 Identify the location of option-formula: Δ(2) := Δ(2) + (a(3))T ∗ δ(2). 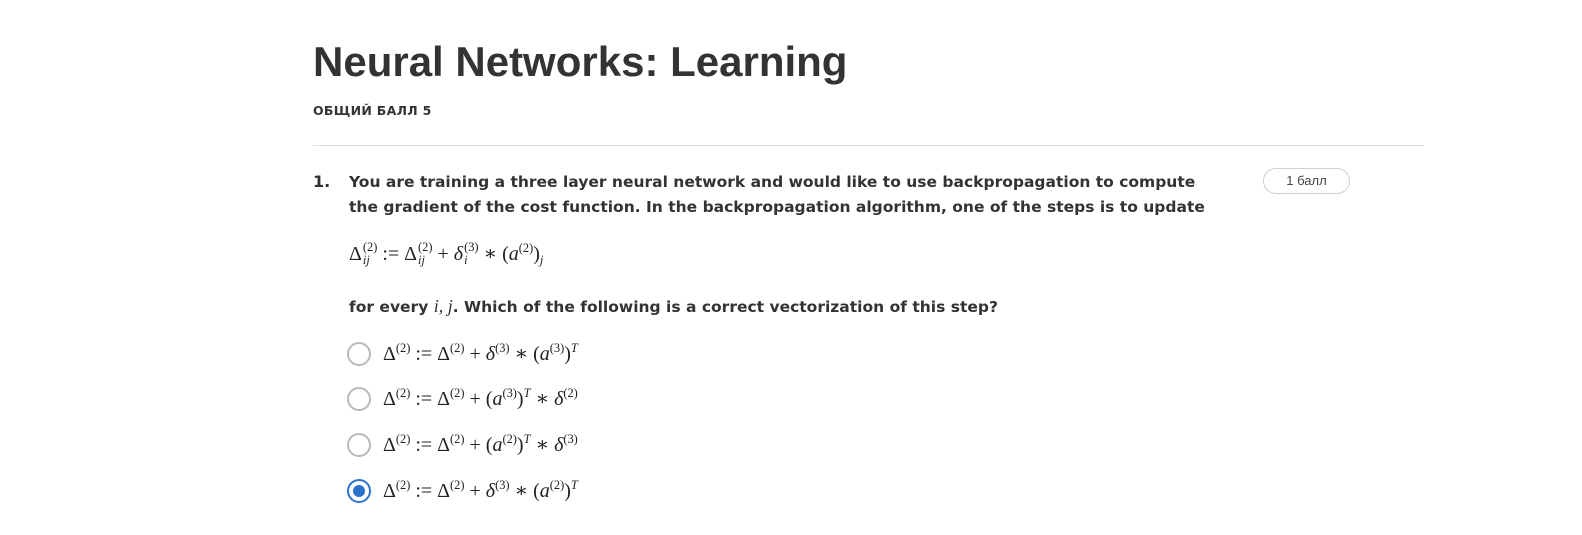
(480, 397).